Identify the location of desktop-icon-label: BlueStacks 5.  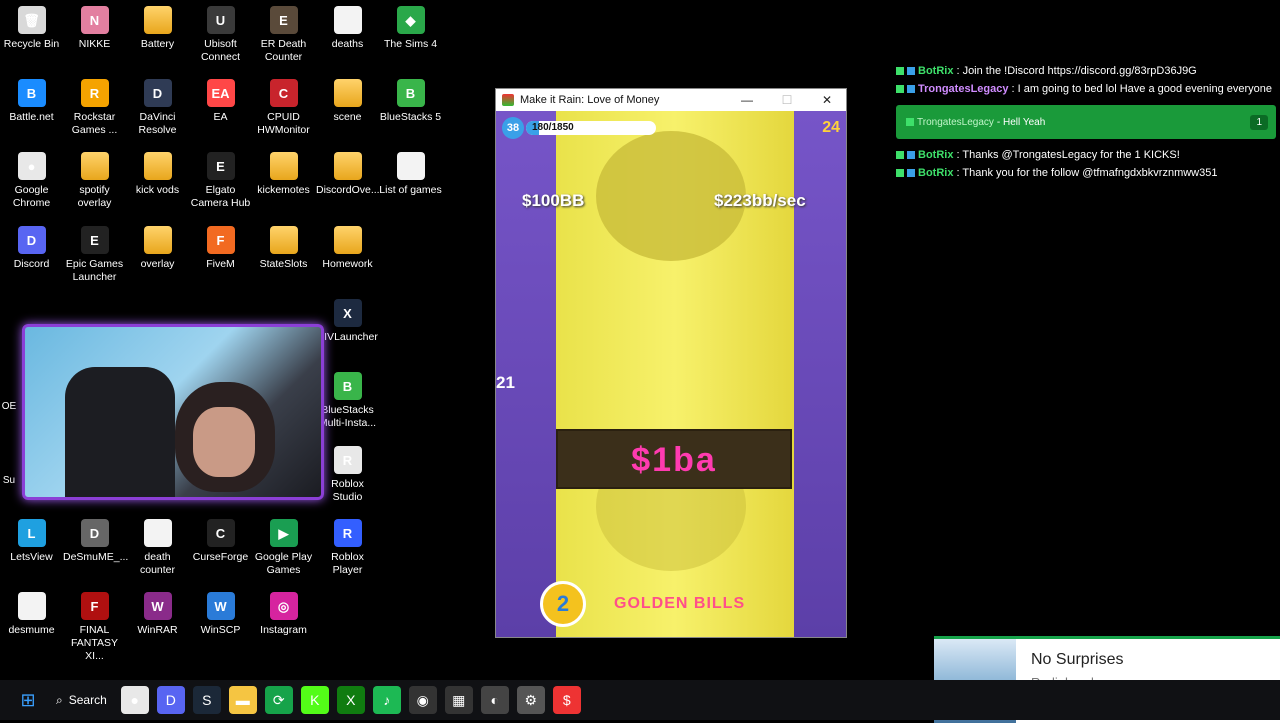
(410, 117).